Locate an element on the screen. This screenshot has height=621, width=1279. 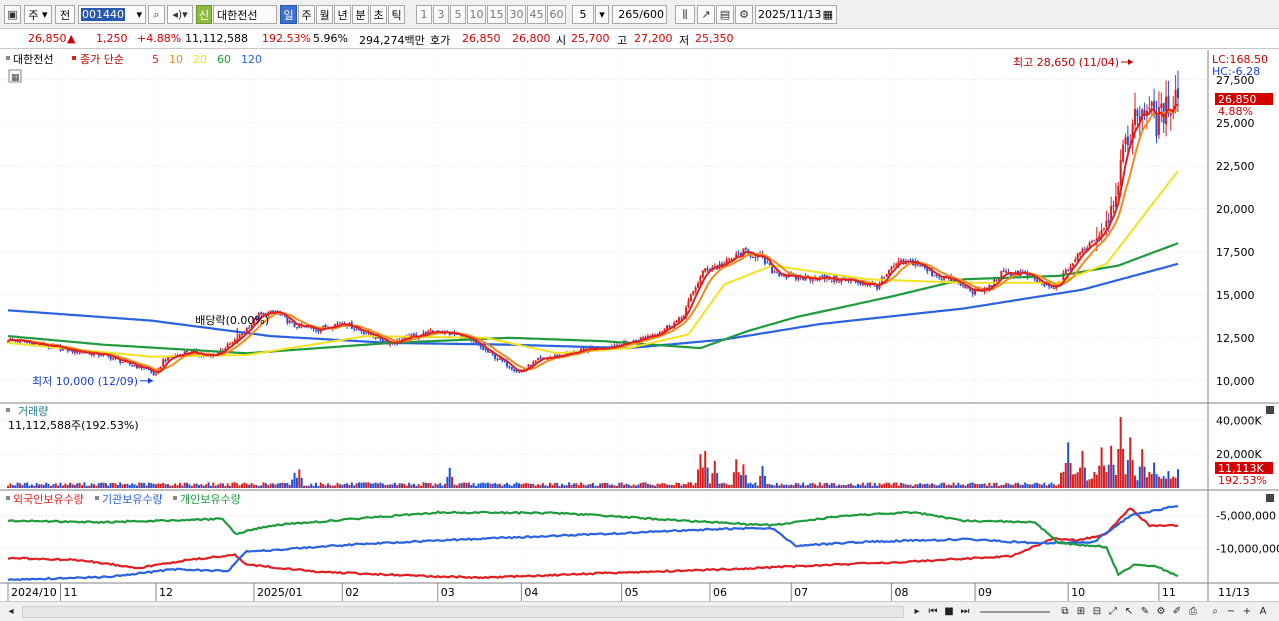
font-size-icon: A is located at coordinates (1263, 611).